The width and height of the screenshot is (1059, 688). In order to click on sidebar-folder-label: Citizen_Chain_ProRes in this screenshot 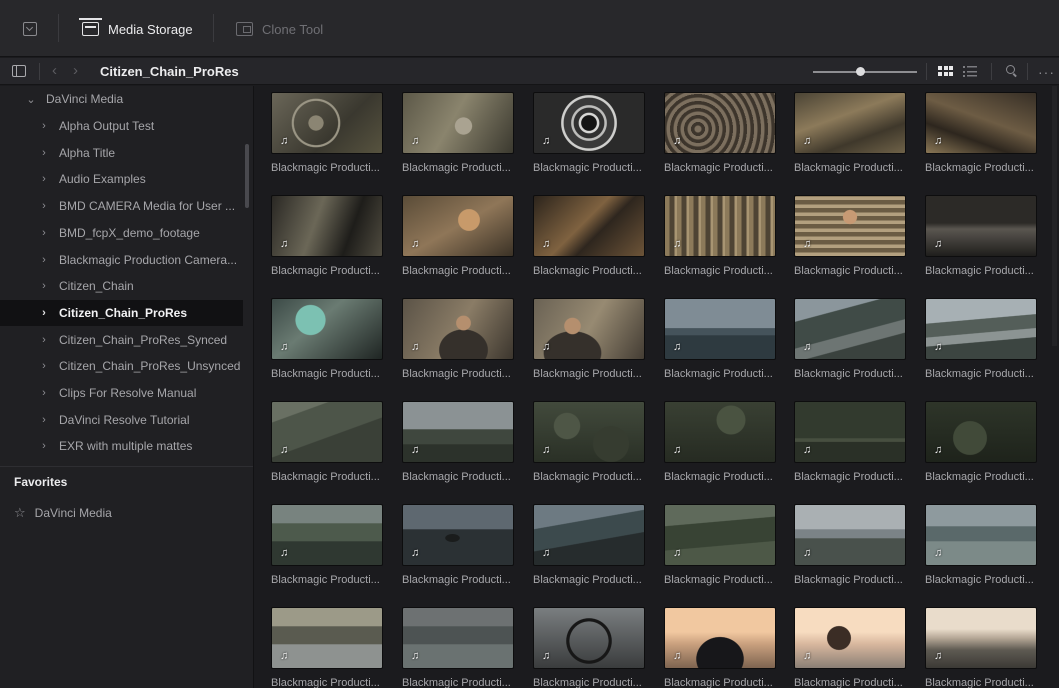, I will do `click(123, 312)`.